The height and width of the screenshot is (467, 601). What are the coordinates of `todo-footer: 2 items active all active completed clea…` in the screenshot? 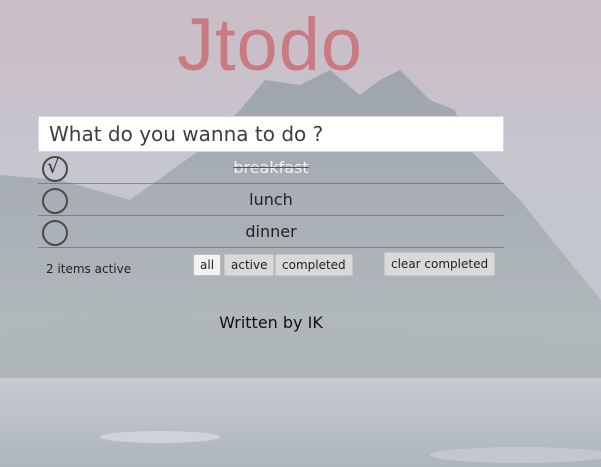 It's located at (271, 264).